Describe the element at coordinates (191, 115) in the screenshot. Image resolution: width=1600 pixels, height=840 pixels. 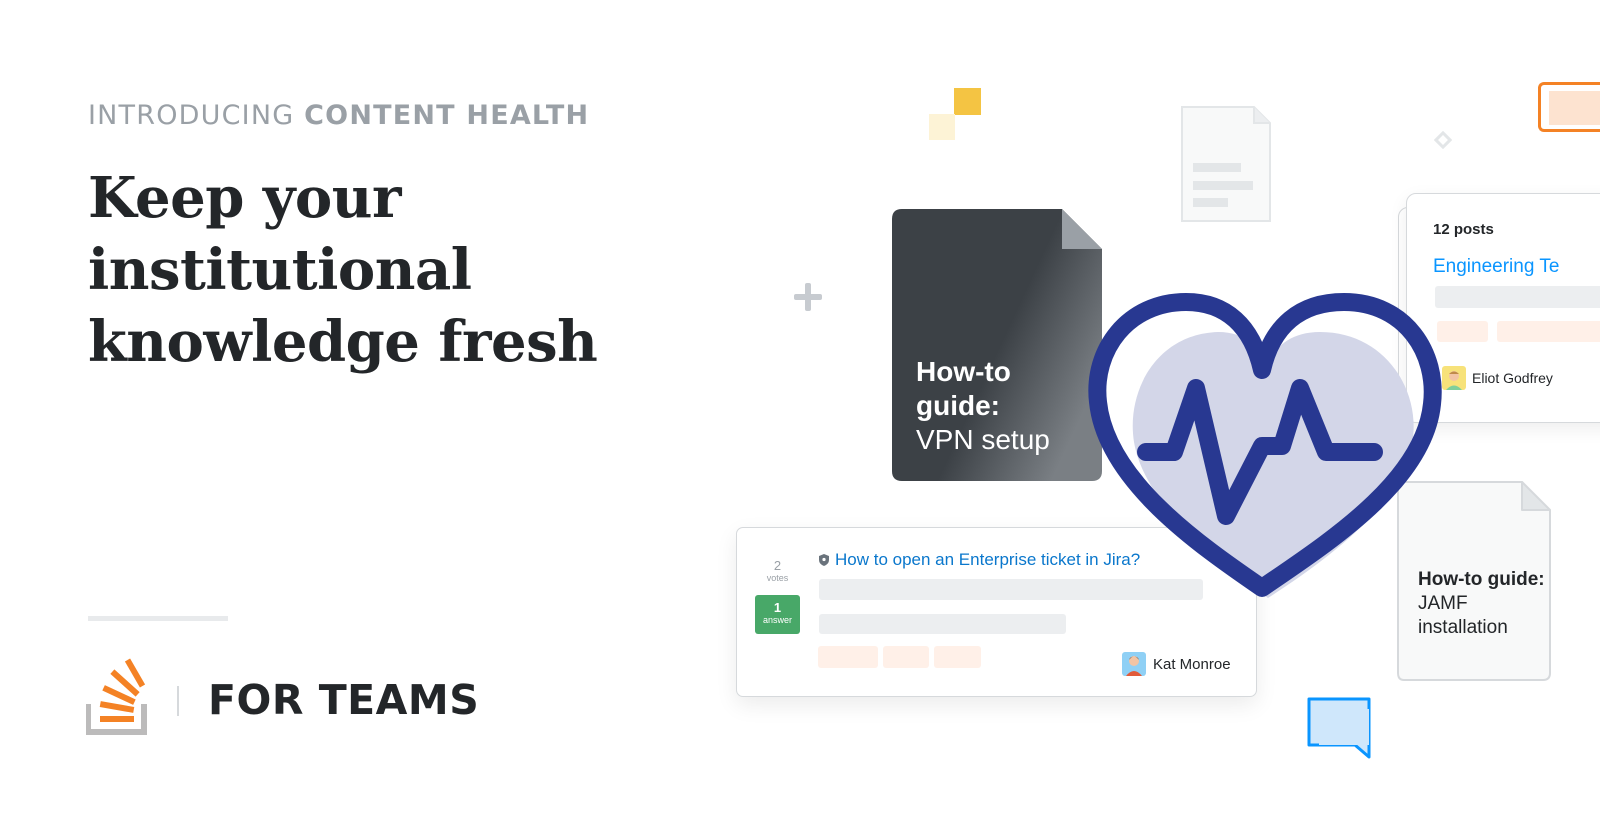
I see `eyebrow-prefix: INTRODUCING` at that location.